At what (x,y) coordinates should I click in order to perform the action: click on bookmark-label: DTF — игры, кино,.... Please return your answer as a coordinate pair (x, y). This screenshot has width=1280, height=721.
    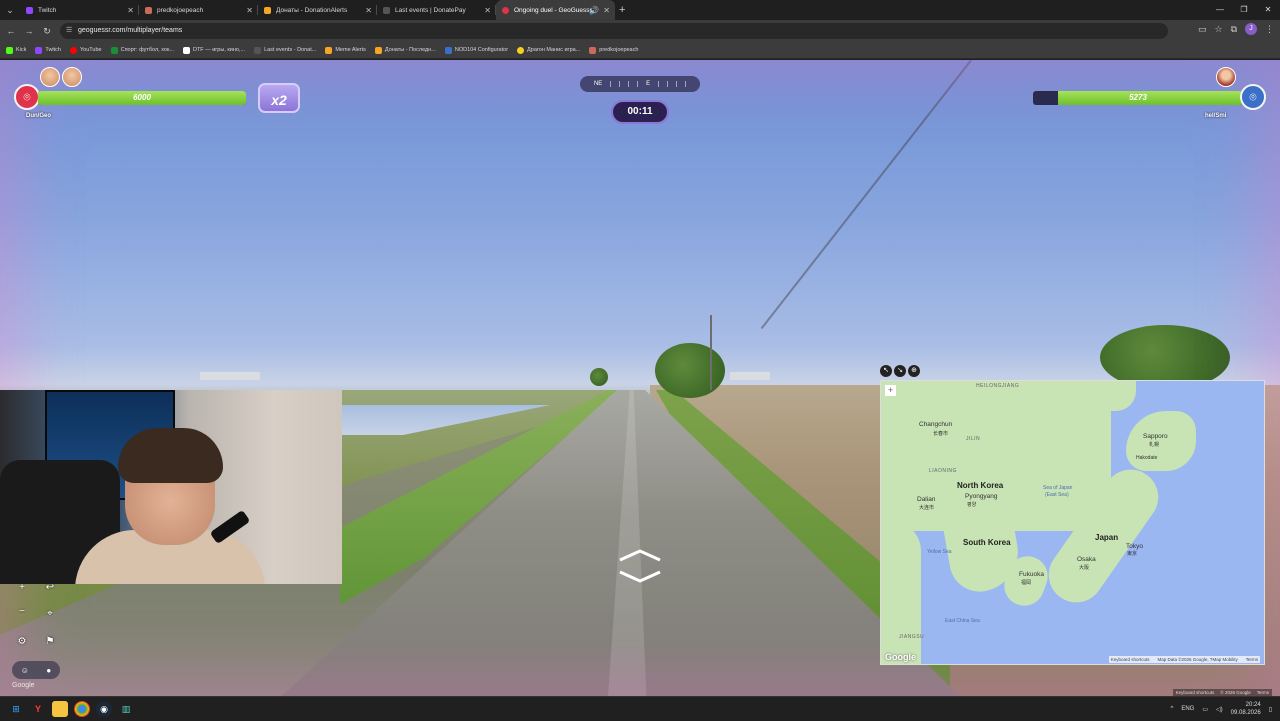
    Looking at the image, I should click on (219, 50).